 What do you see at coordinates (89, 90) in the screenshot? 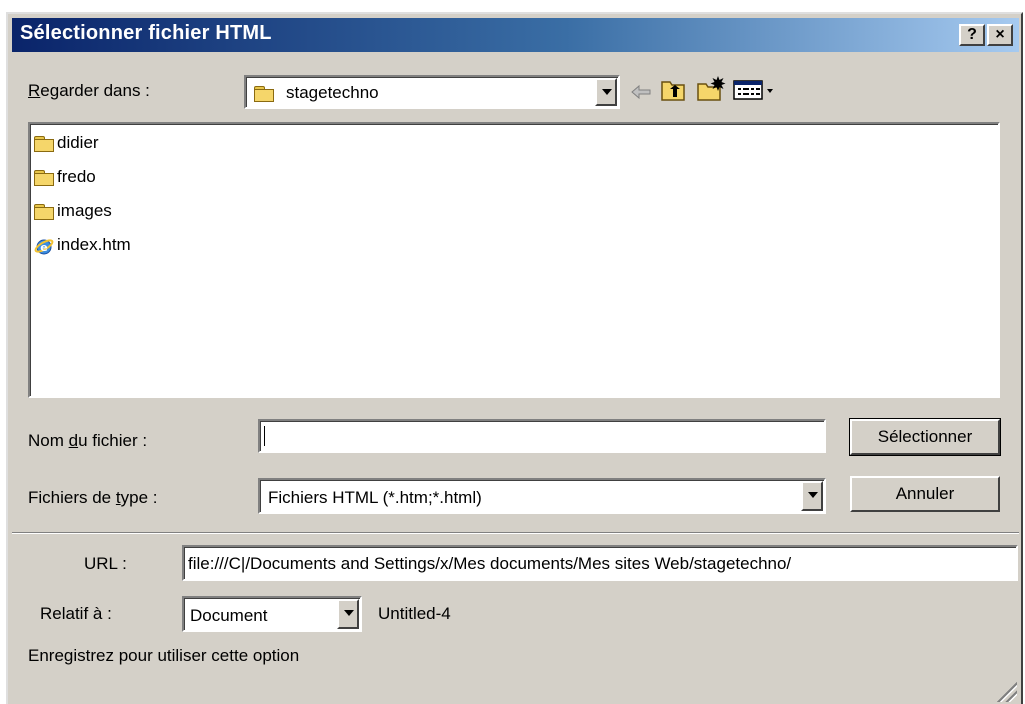
I see `look-in-label: Regarder dans :` at bounding box center [89, 90].